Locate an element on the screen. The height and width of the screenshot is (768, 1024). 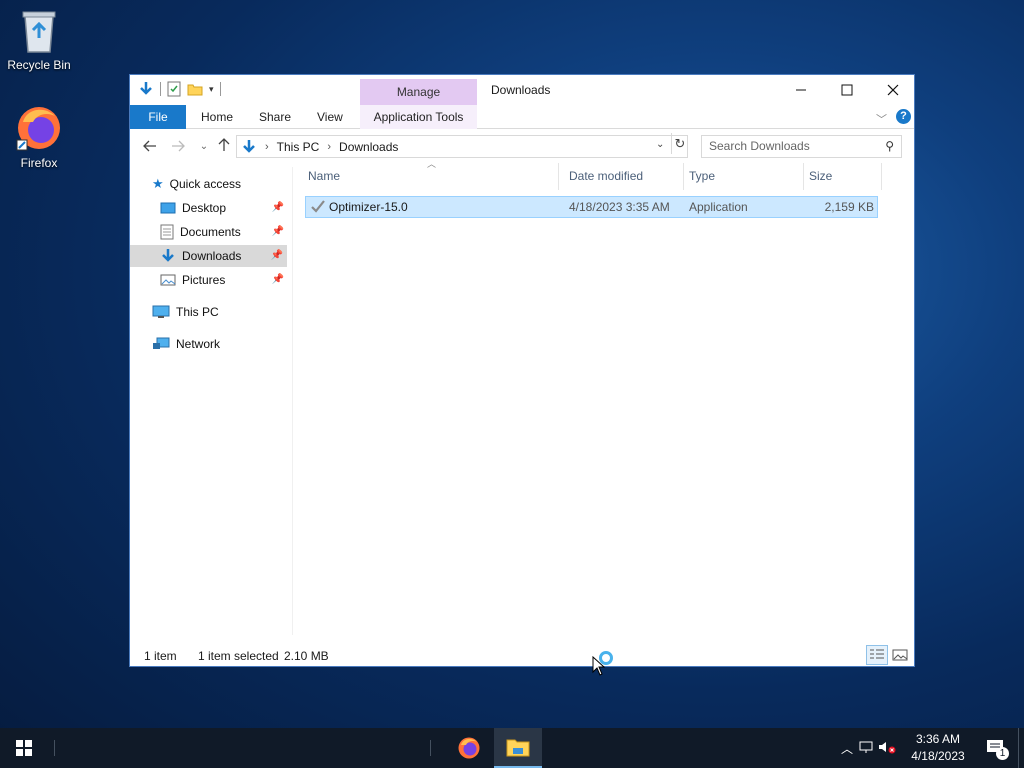
recent-locations-button: ⌄ is located at coordinates (204, 147).